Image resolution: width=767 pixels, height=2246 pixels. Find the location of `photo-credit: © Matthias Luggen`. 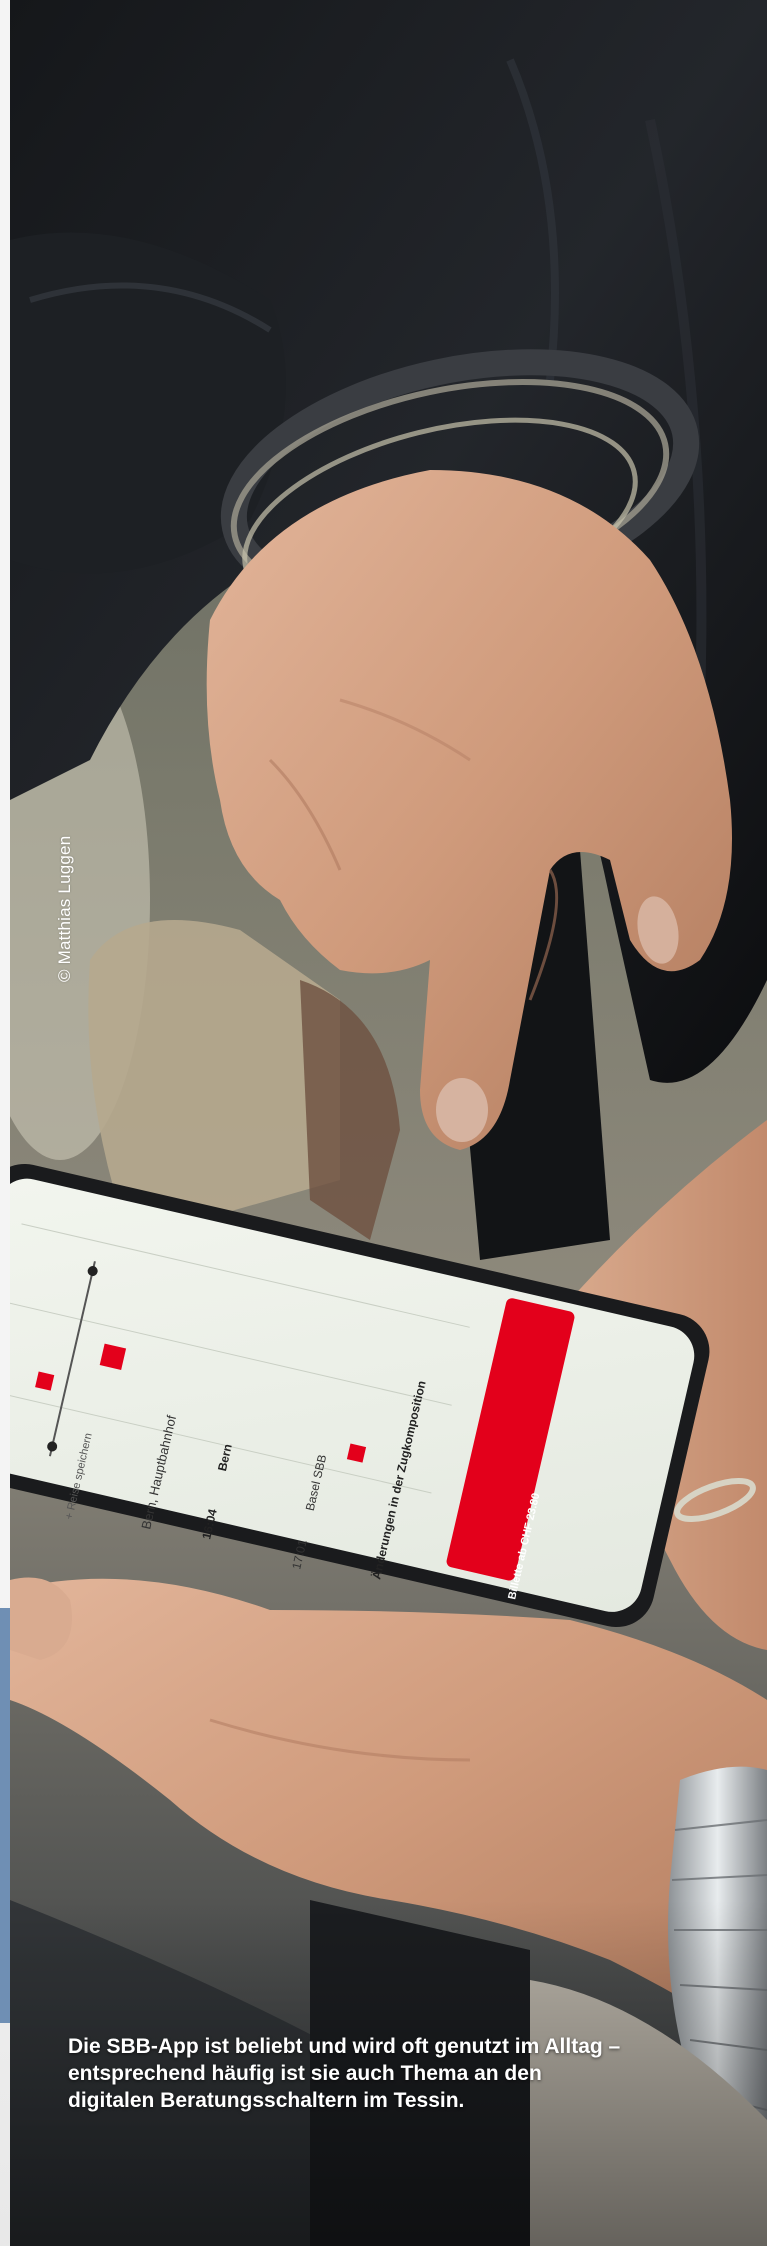

photo-credit: © Matthias Luggen is located at coordinates (64, 908).